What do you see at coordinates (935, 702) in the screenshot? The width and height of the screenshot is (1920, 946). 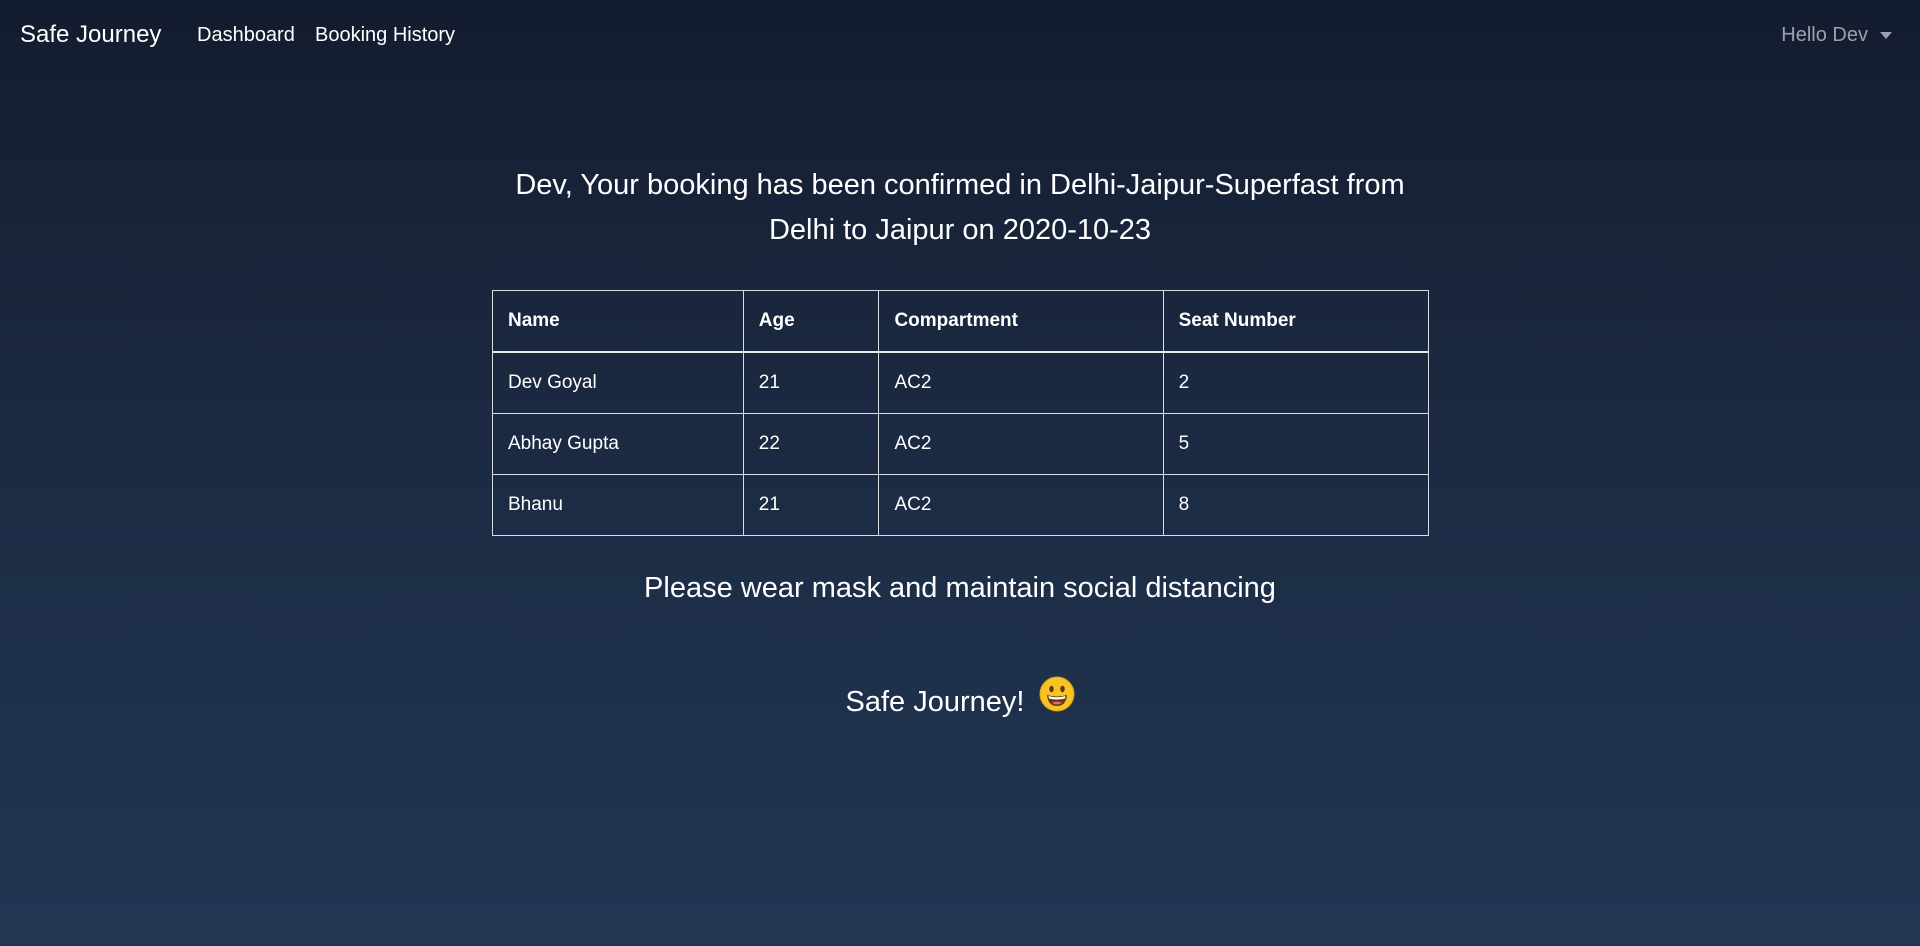 I see `farewell-text: Safe Journey!` at bounding box center [935, 702].